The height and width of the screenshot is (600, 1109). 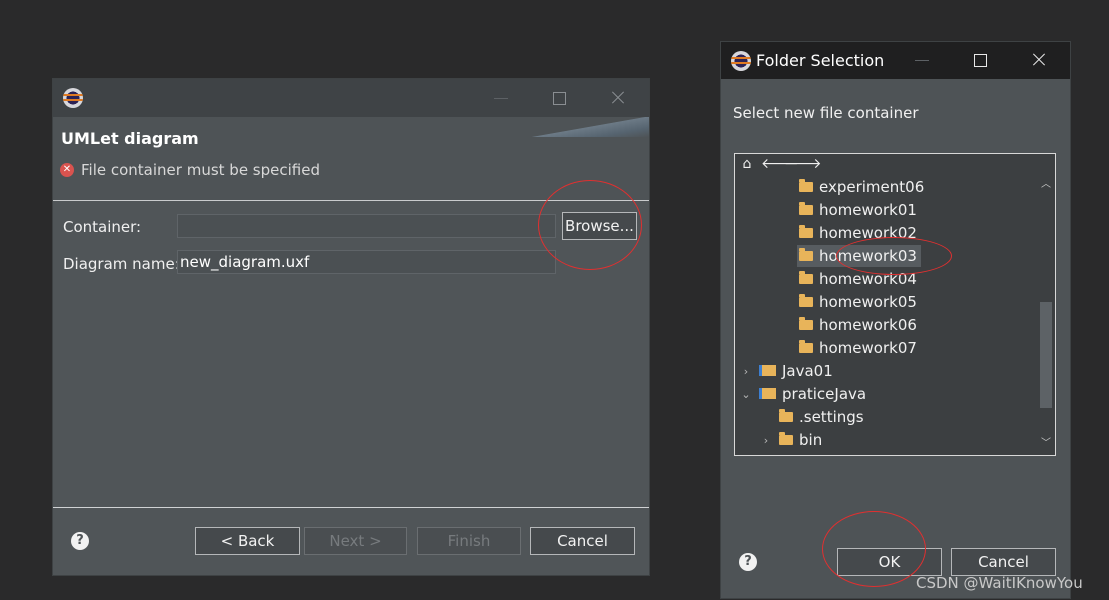 What do you see at coordinates (895, 165) in the screenshot?
I see `tree-toolbar: ⌂ 🡐 🡒` at bounding box center [895, 165].